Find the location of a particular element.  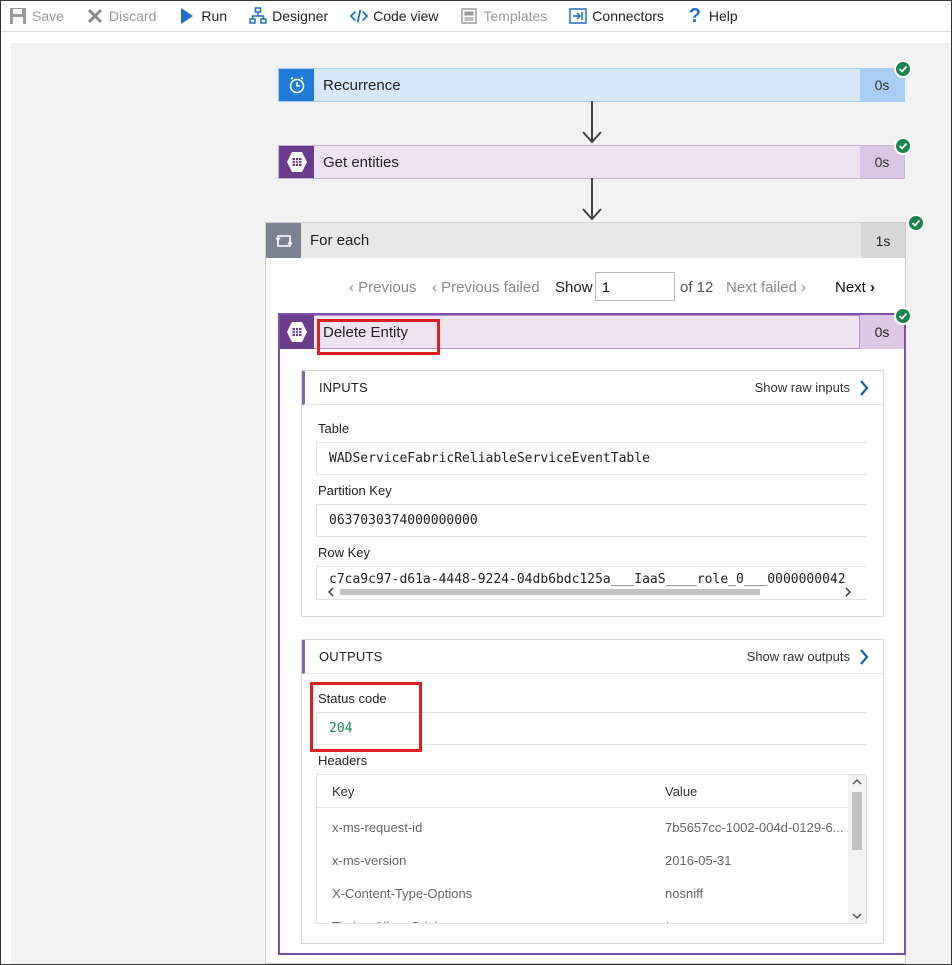

previous-button: ‹ Previous is located at coordinates (383, 287).